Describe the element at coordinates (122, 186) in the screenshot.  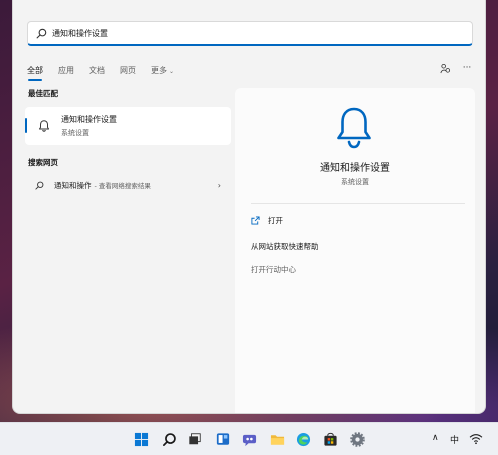
I see `web-result-suffix: - 查看网络搜索结果` at that location.